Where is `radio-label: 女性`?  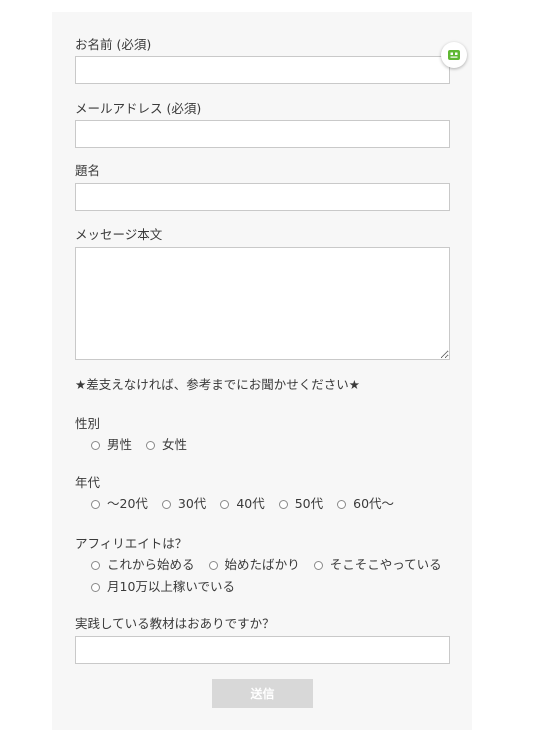
radio-label: 女性 is located at coordinates (175, 444).